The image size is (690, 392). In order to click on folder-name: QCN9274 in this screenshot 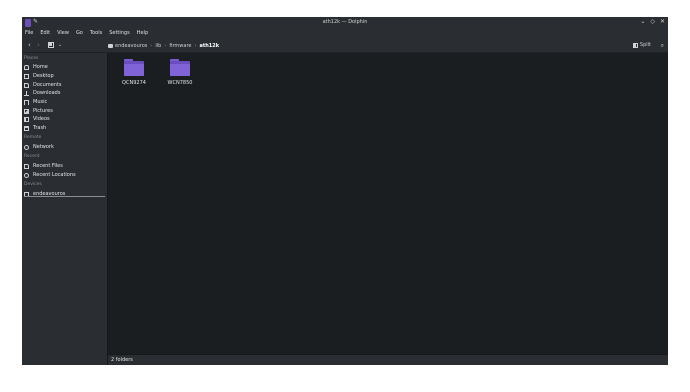, I will do `click(134, 83)`.